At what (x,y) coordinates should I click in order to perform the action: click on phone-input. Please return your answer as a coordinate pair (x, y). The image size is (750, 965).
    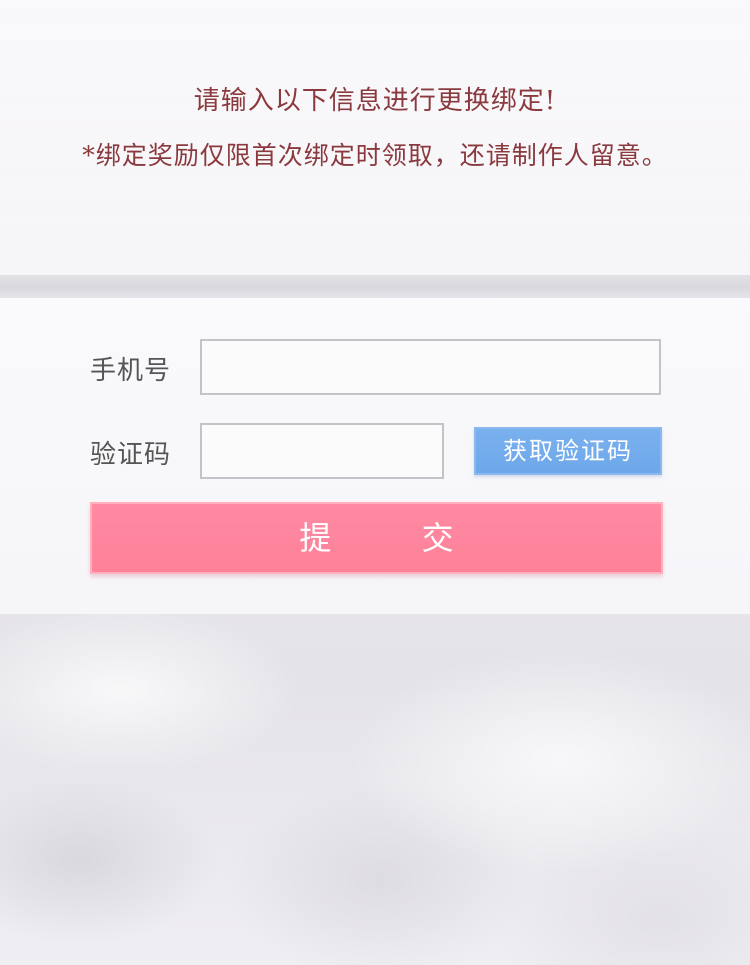
    Looking at the image, I should click on (430, 367).